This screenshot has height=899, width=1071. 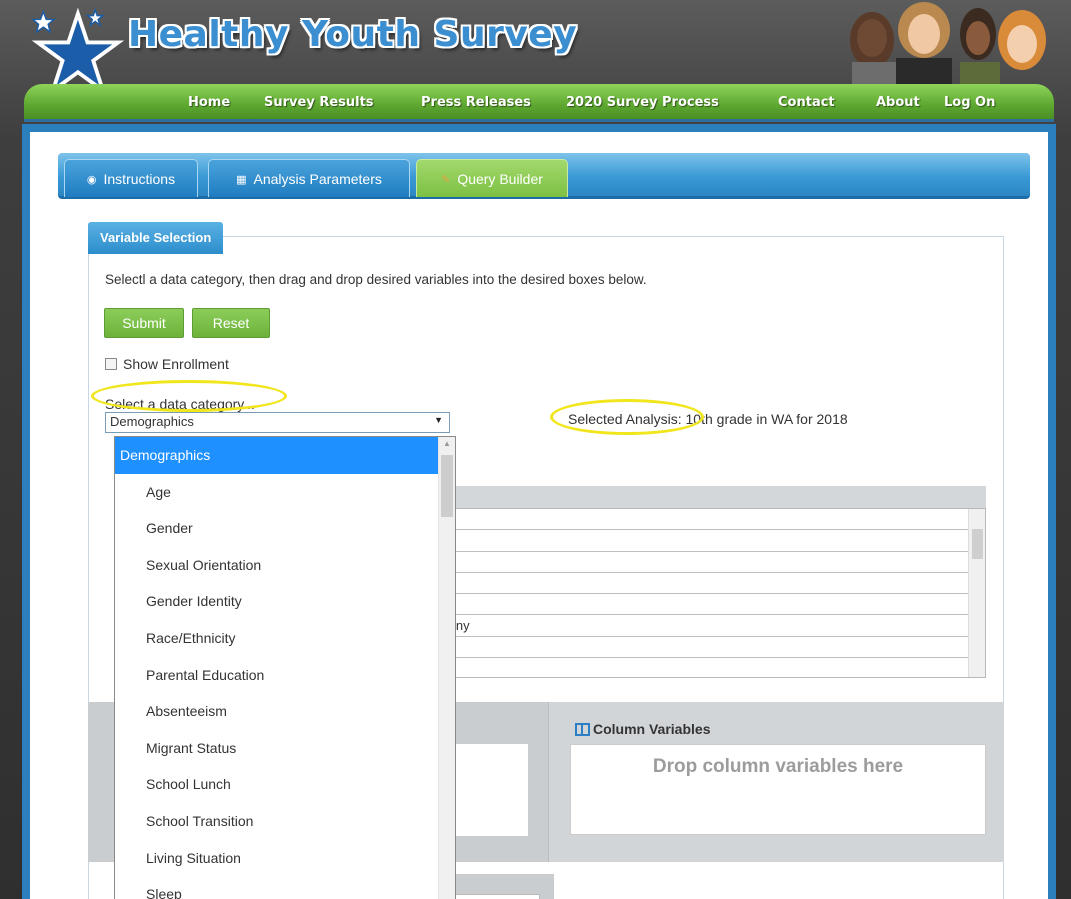 What do you see at coordinates (352, 34) in the screenshot?
I see `site-title: Healthy Youth Survey` at bounding box center [352, 34].